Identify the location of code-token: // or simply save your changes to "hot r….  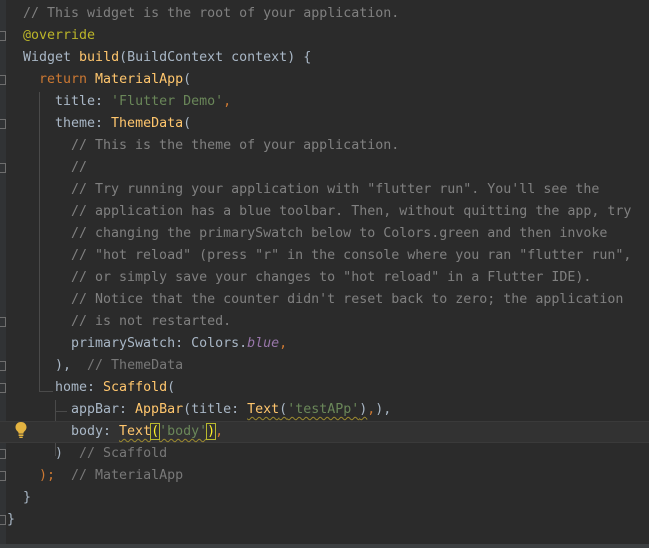
(331, 277).